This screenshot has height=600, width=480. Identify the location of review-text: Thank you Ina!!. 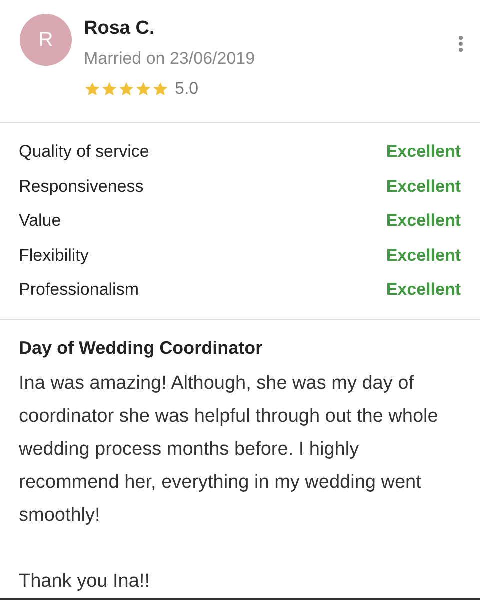
(85, 582).